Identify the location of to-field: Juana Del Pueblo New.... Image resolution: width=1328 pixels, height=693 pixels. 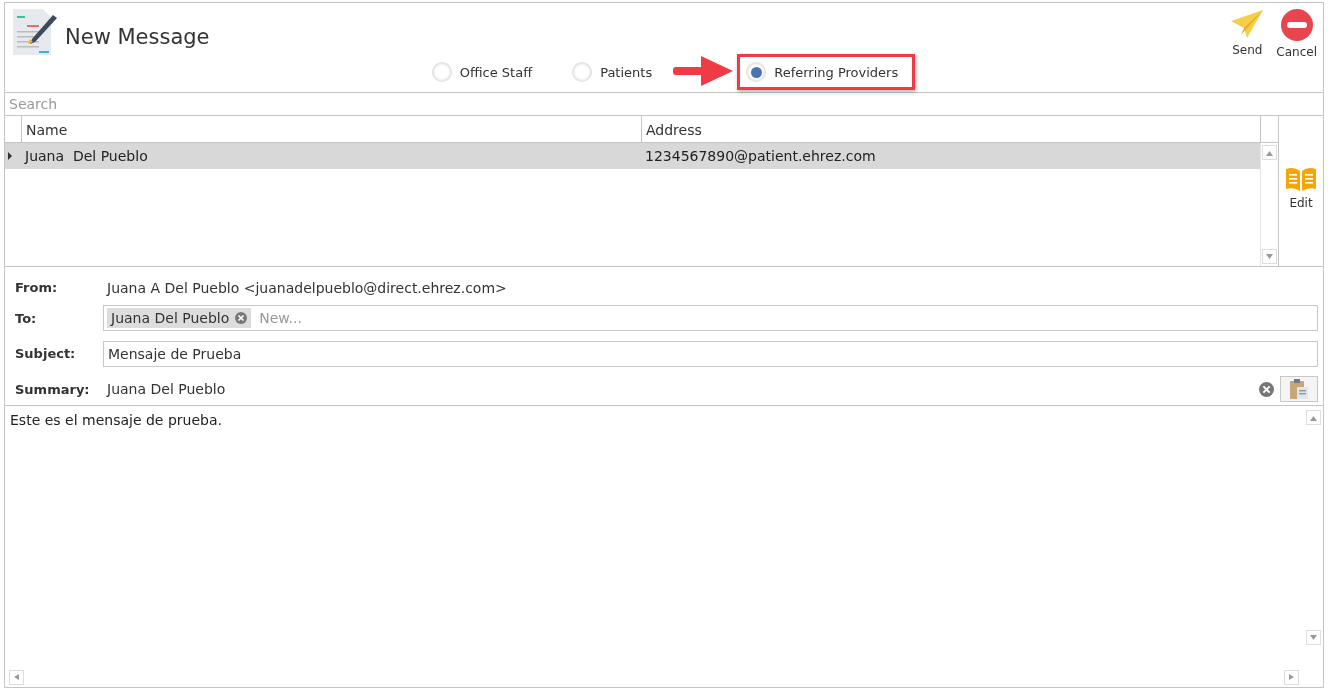
(710, 318).